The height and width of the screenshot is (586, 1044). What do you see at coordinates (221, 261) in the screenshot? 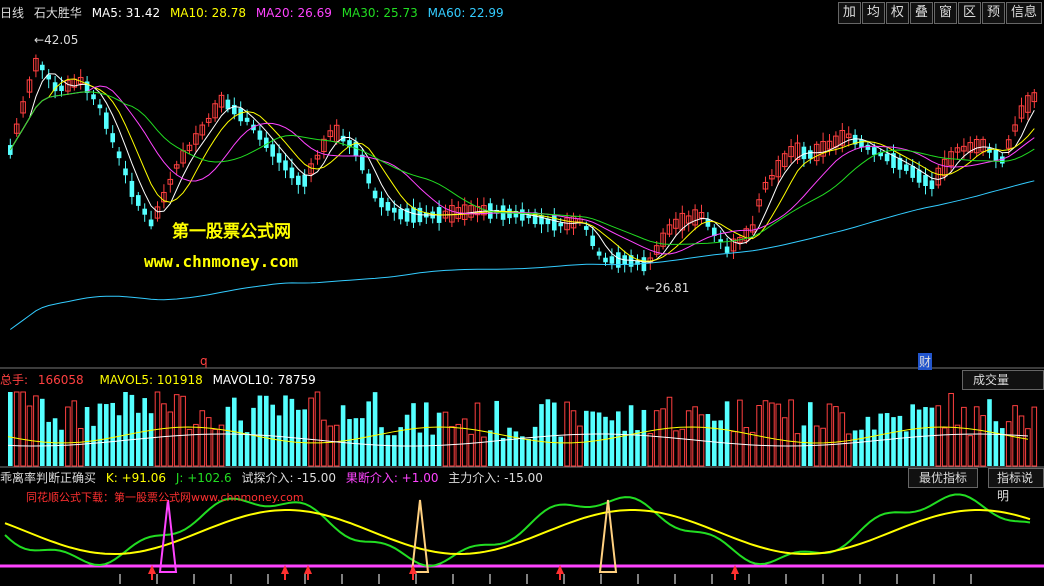
I see `watermark-url: www.chnmoney.com` at bounding box center [221, 261].